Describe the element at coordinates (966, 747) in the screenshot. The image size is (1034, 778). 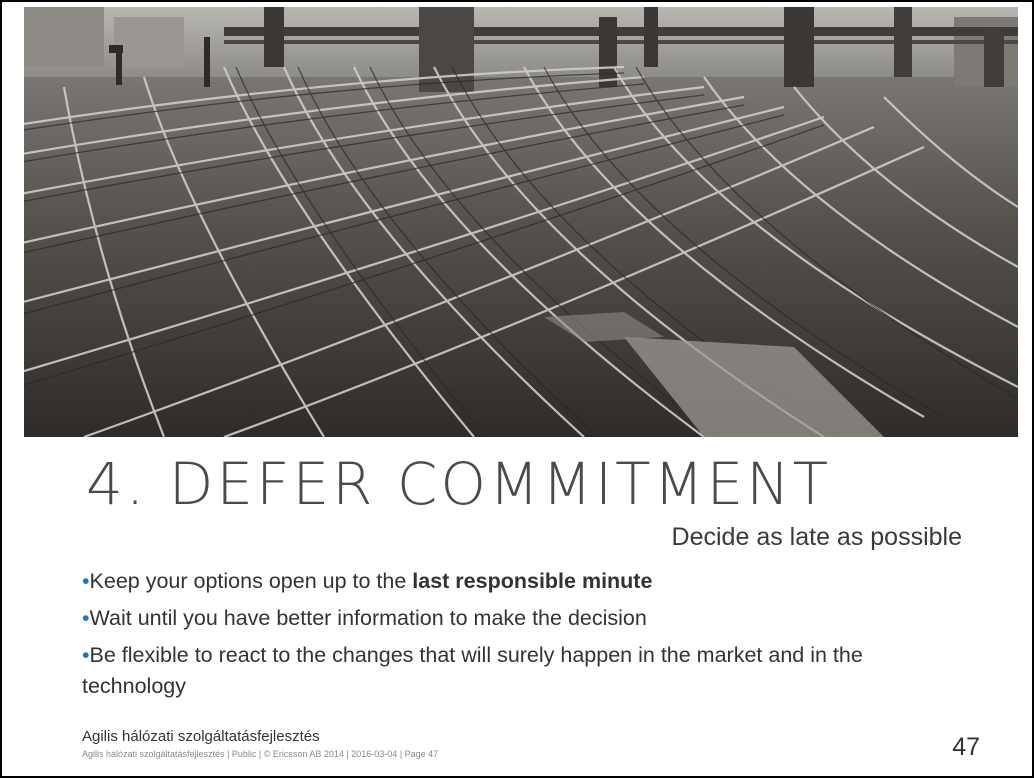
I see `page-number: 47` at that location.